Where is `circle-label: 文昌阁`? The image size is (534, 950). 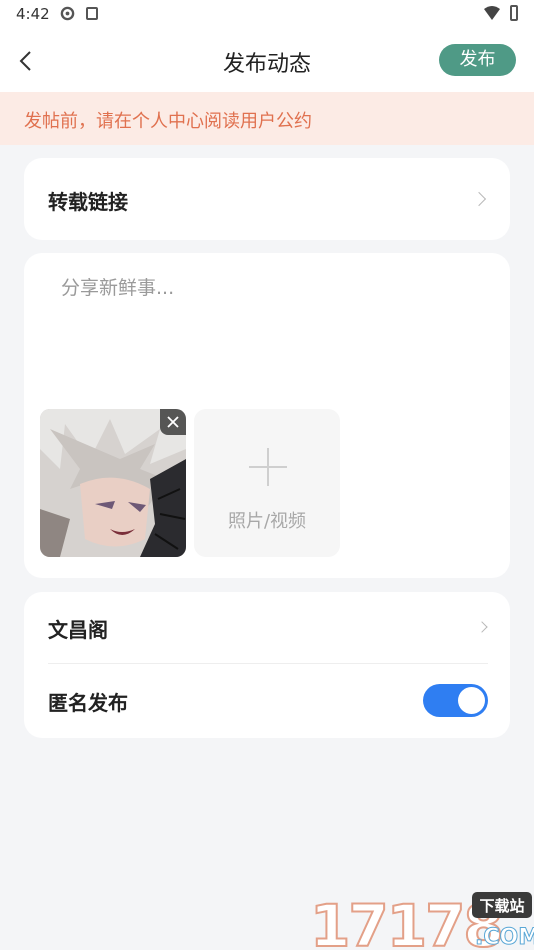
circle-label: 文昌阁 is located at coordinates (78, 630).